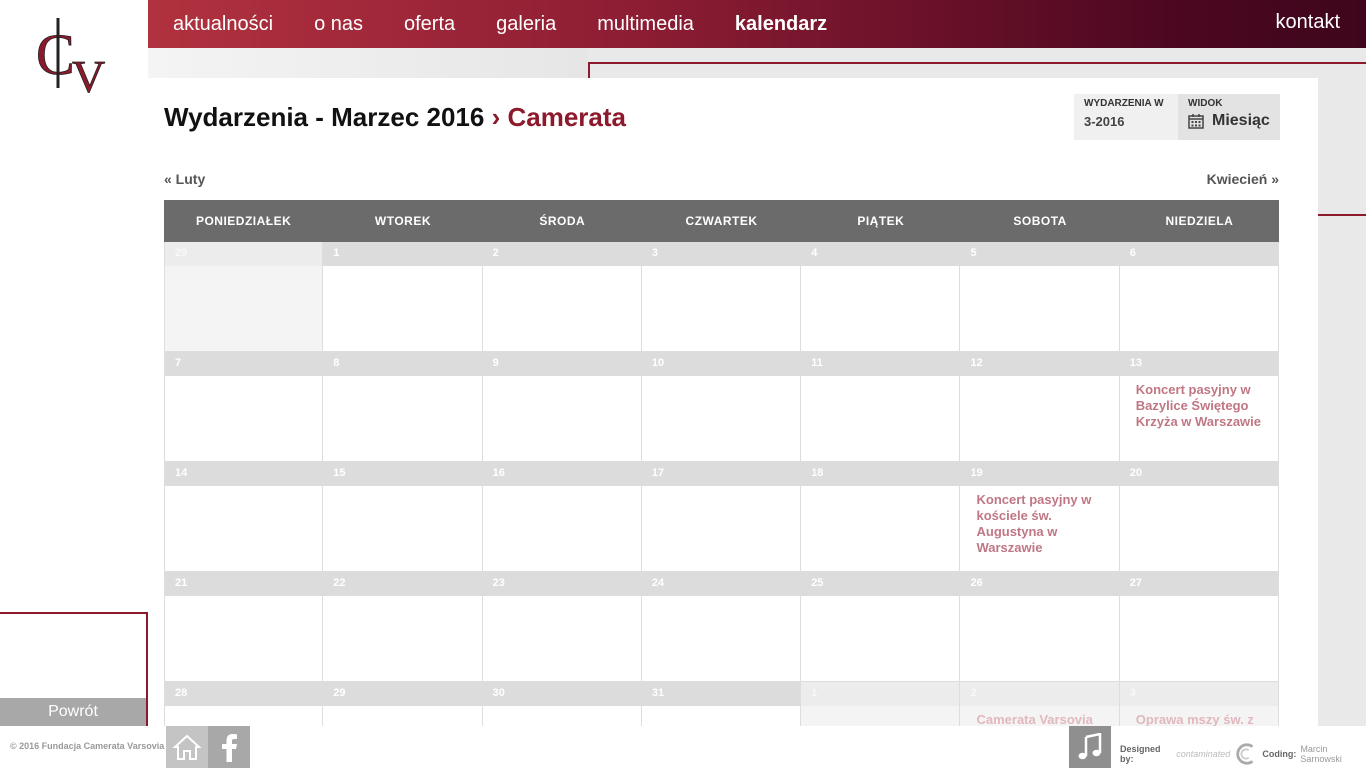 The height and width of the screenshot is (768, 1366). Describe the element at coordinates (881, 627) in the screenshot. I see `calendar-day: 25` at that location.